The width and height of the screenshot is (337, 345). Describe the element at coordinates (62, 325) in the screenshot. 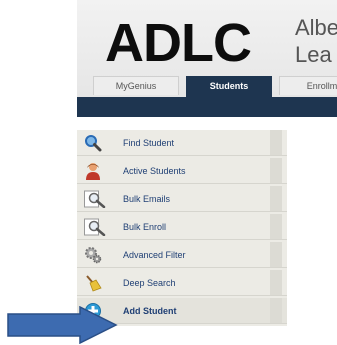

I see `right-arrow-icon` at that location.